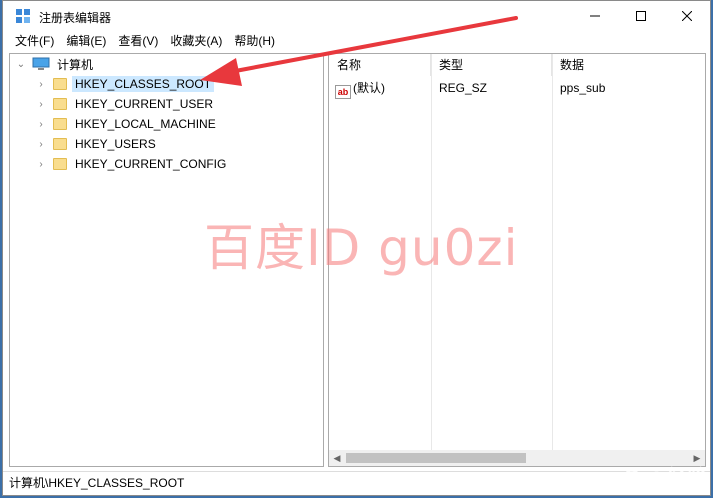 The height and width of the screenshot is (498, 713). What do you see at coordinates (143, 84) in the screenshot?
I see `tree-item-label: HKEY_CLASSES_ROOT` at bounding box center [143, 84].